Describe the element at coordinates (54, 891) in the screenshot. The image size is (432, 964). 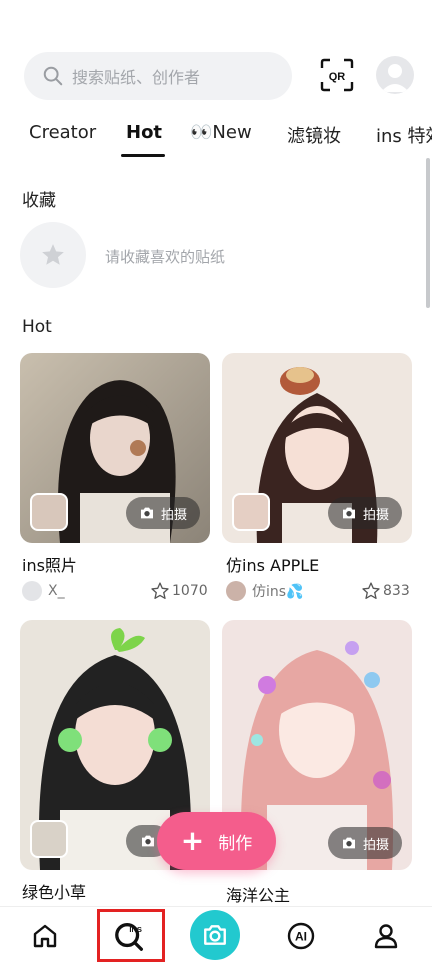
I see `sticker-title: 绿色小草` at that location.